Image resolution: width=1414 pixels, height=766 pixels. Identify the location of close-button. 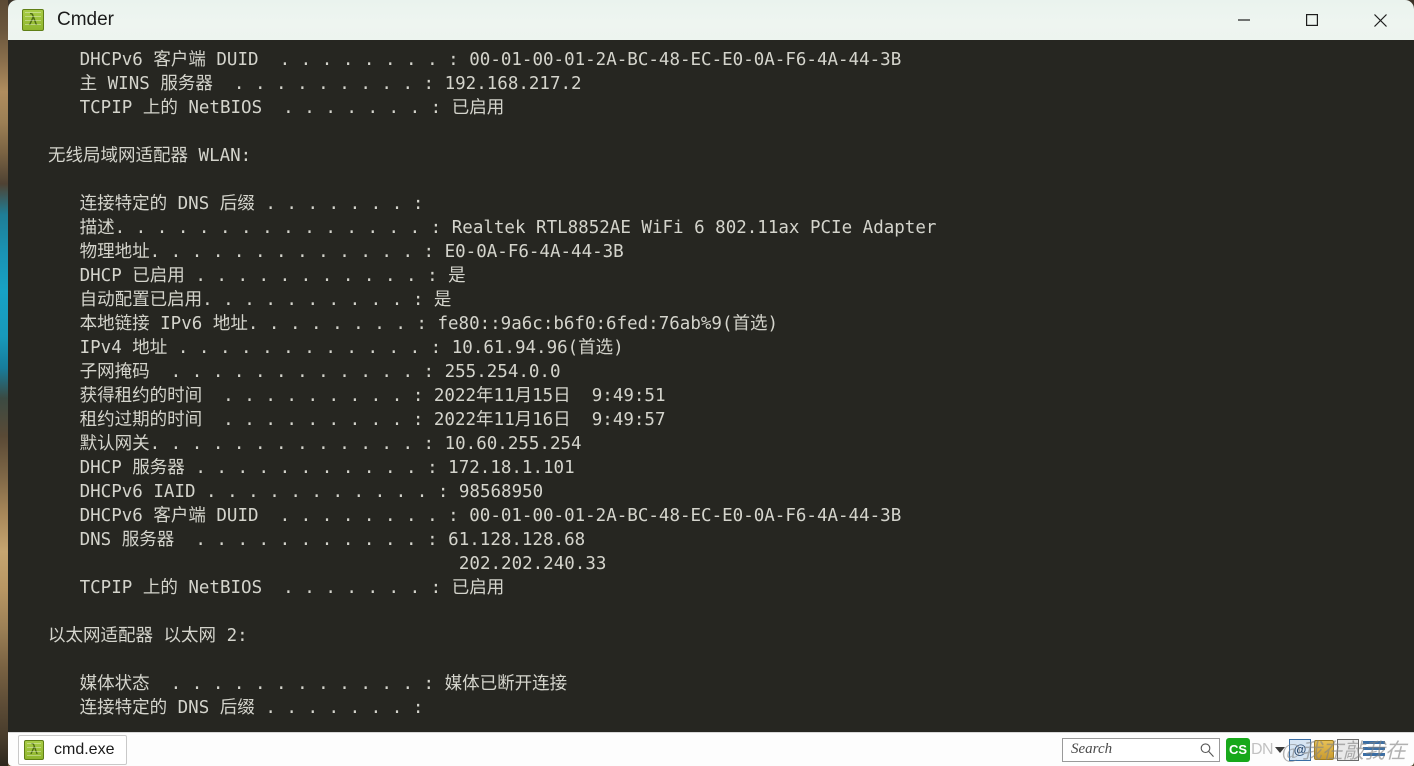
(1380, 20).